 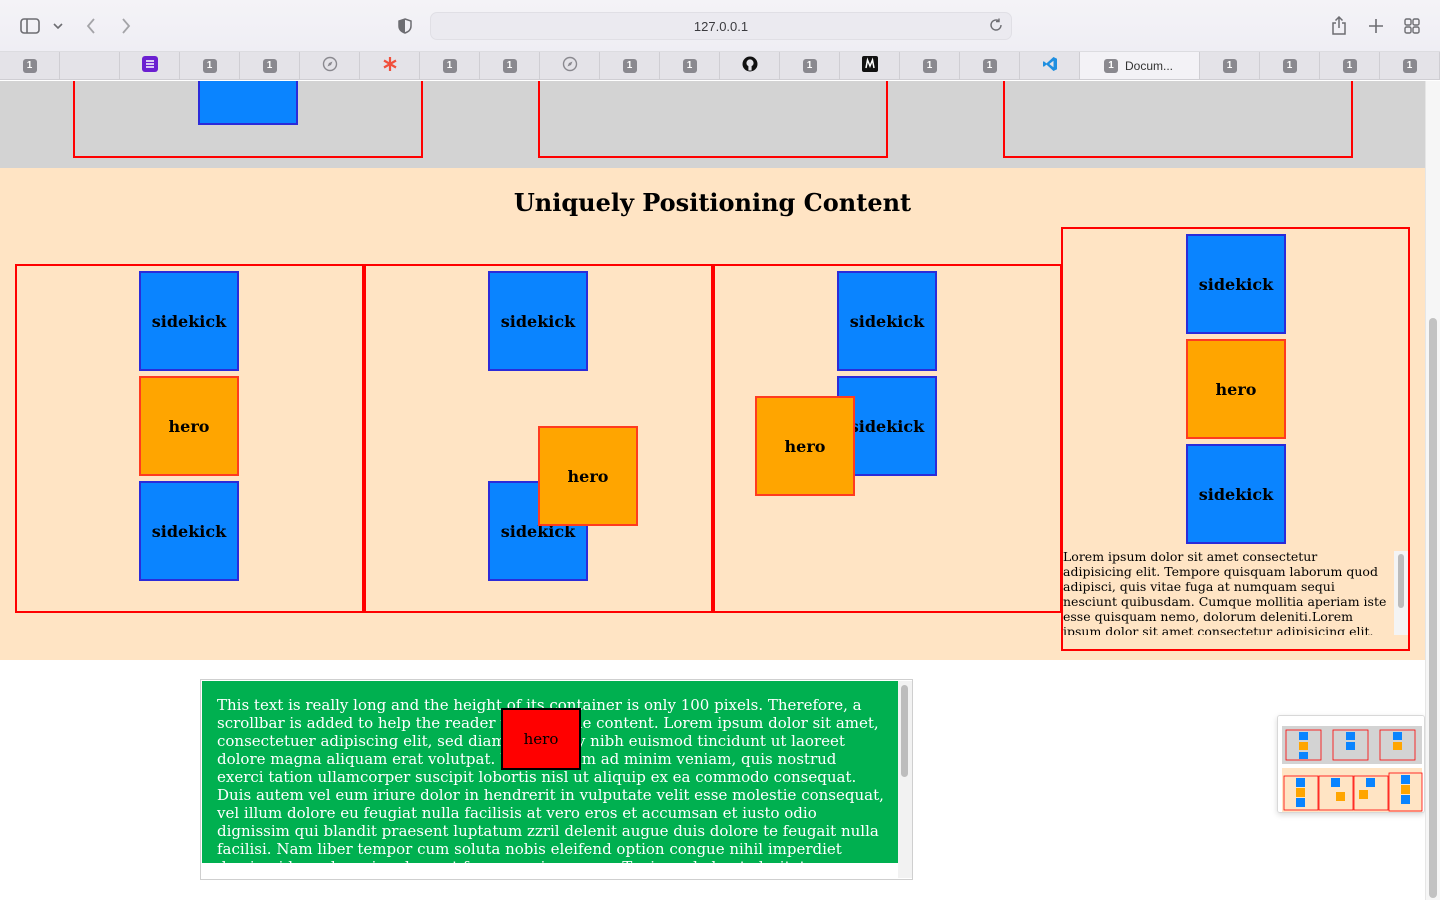 I want to click on sidebar-icon, so click(x=30, y=26).